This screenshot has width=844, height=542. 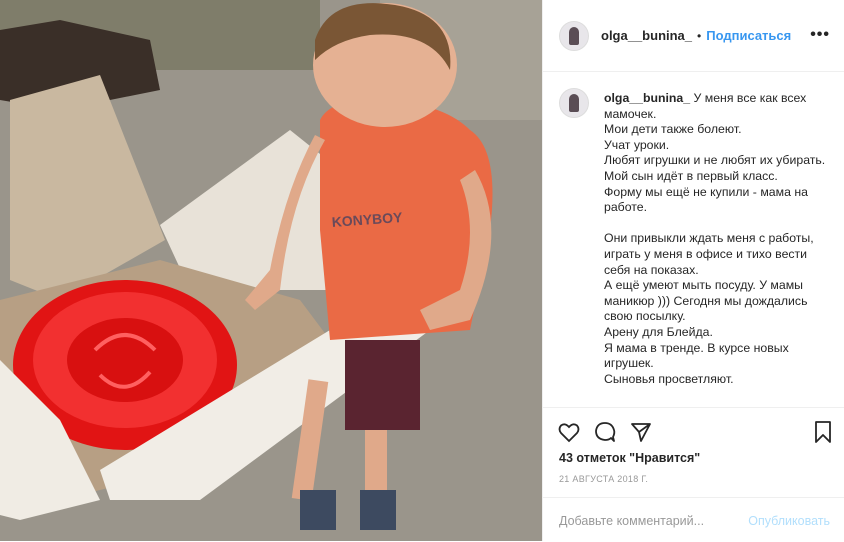 What do you see at coordinates (574, 35) in the screenshot?
I see `author-avatar` at bounding box center [574, 35].